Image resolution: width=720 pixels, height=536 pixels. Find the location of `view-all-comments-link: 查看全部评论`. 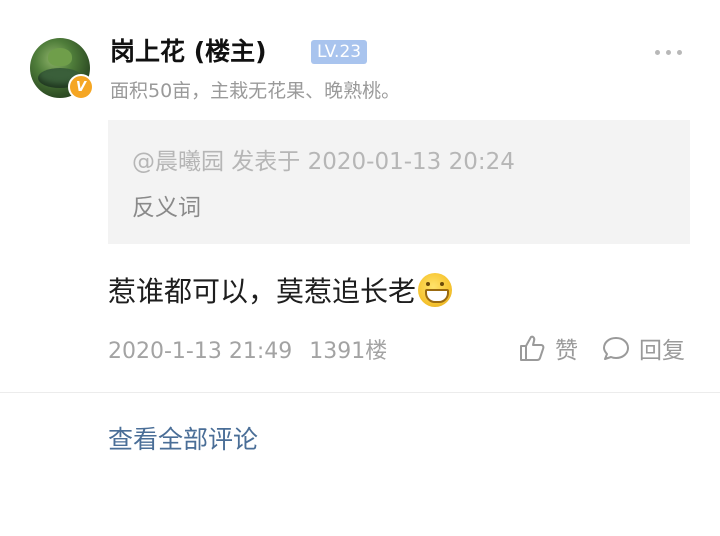

view-all-comments-link: 查看全部评论 is located at coordinates (183, 438).